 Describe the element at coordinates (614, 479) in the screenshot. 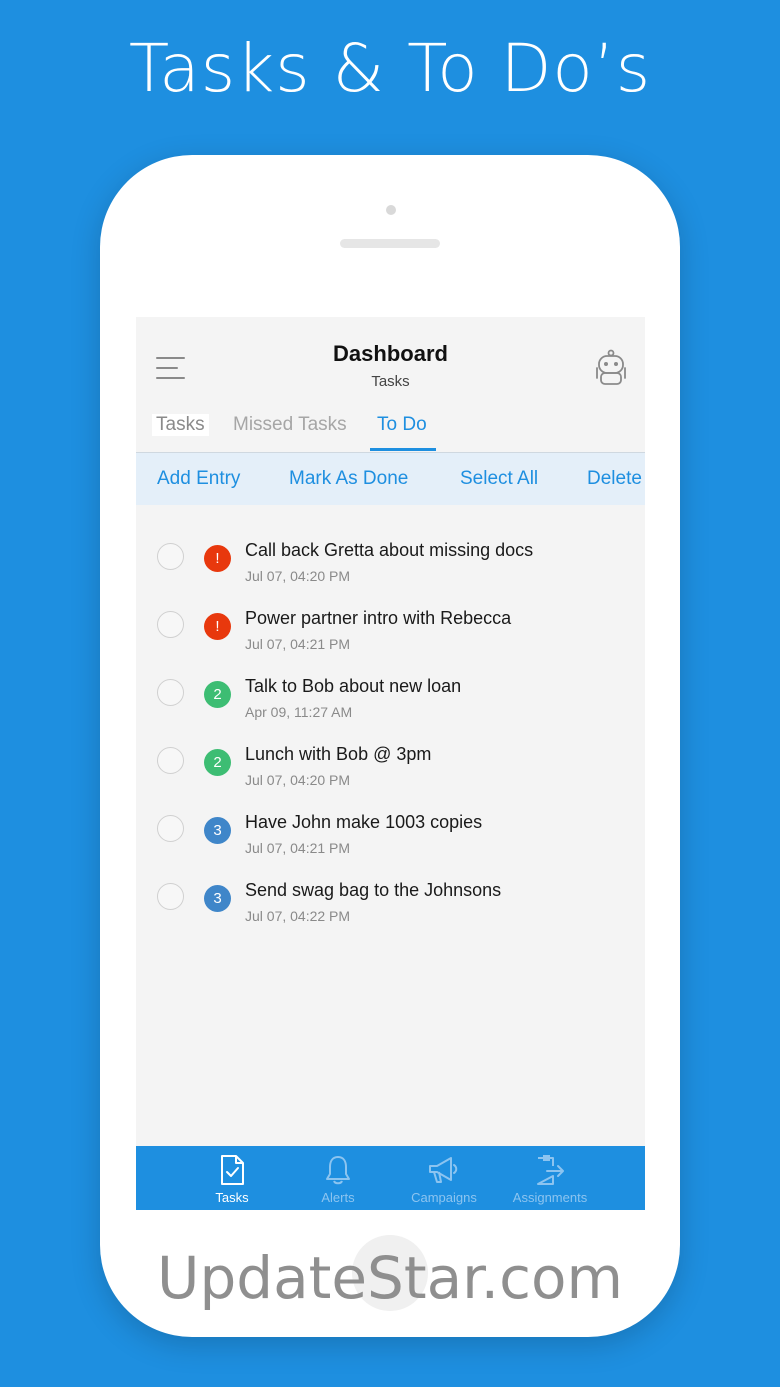

I see `delete-button: Delete` at that location.